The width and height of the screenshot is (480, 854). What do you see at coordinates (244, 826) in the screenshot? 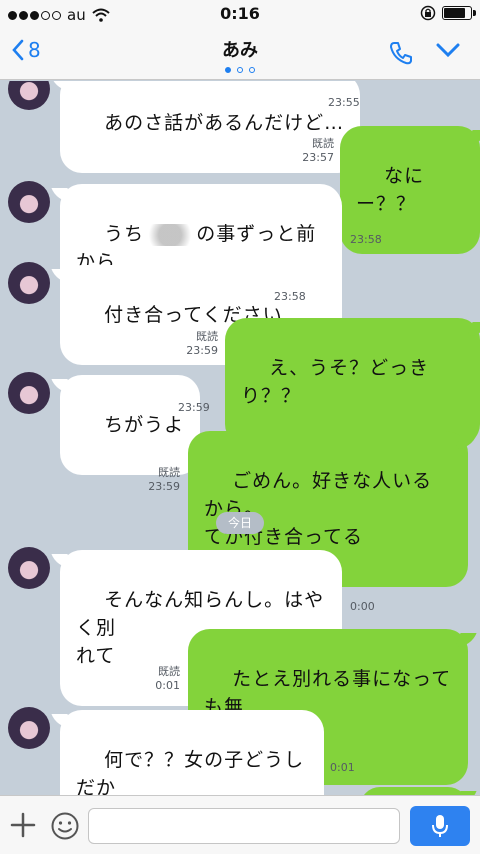
I see `message-input` at bounding box center [244, 826].